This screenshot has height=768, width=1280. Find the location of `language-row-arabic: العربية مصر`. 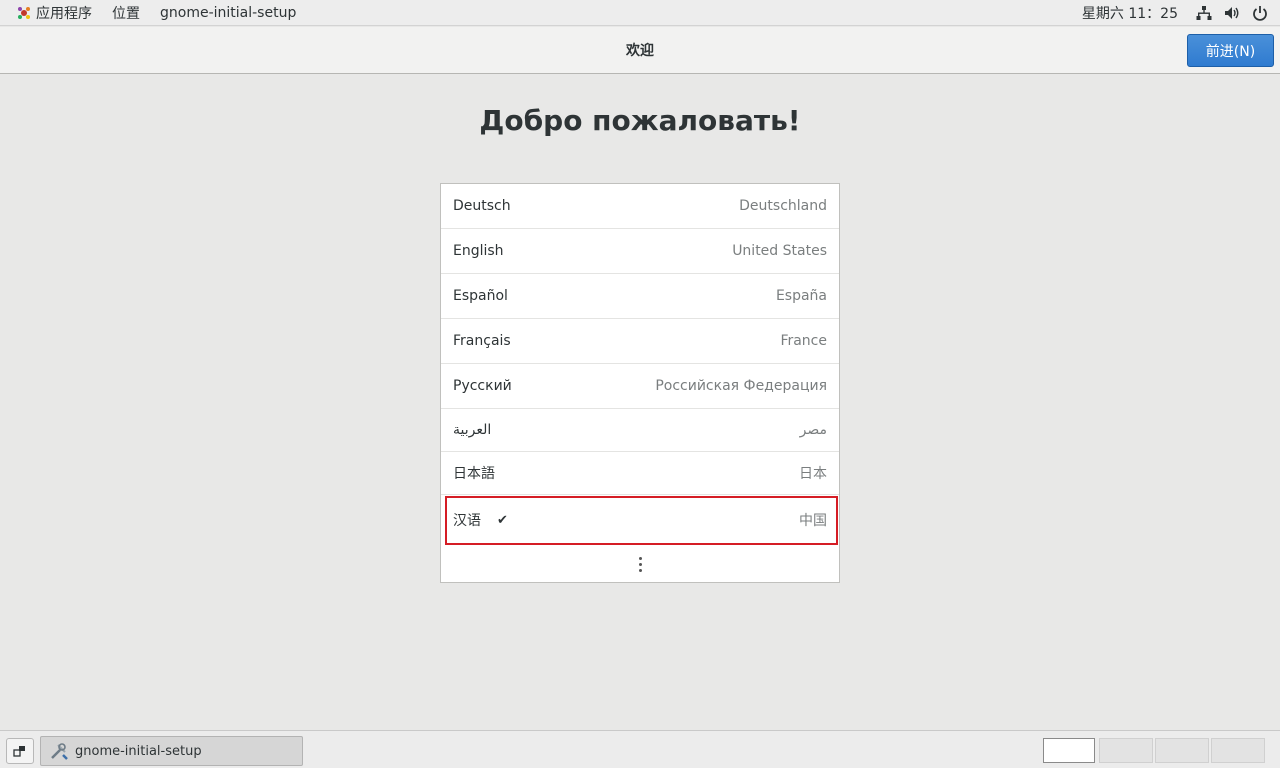

language-row-arabic: العربية مصر is located at coordinates (640, 430).